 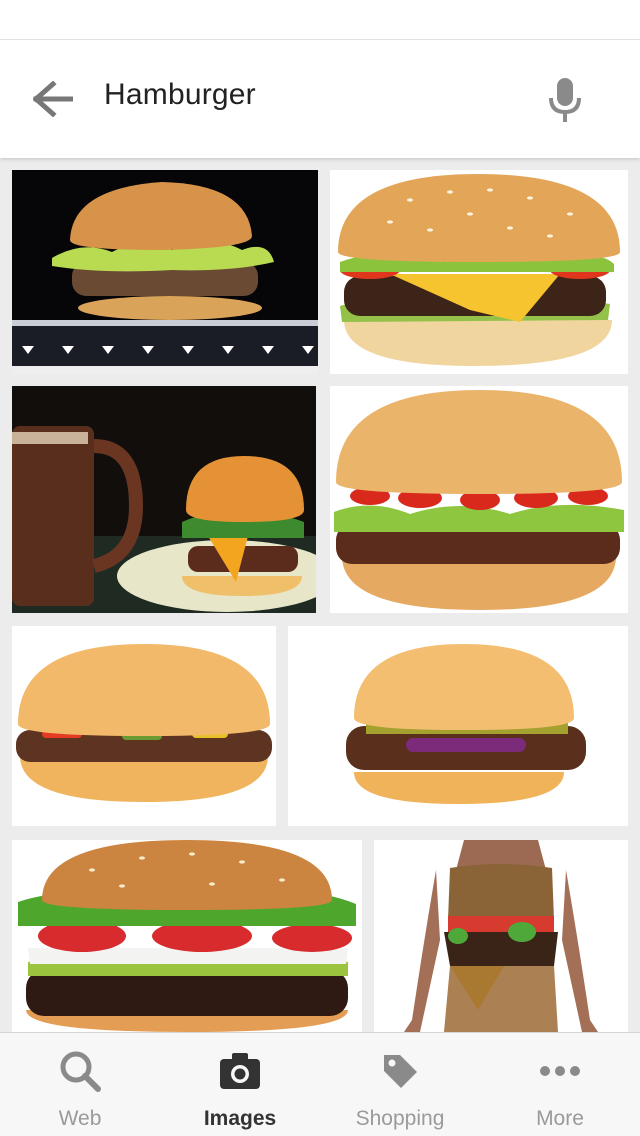 I want to click on bottom-navigation: Web Images Shopping More, so click(x=320, y=1084).